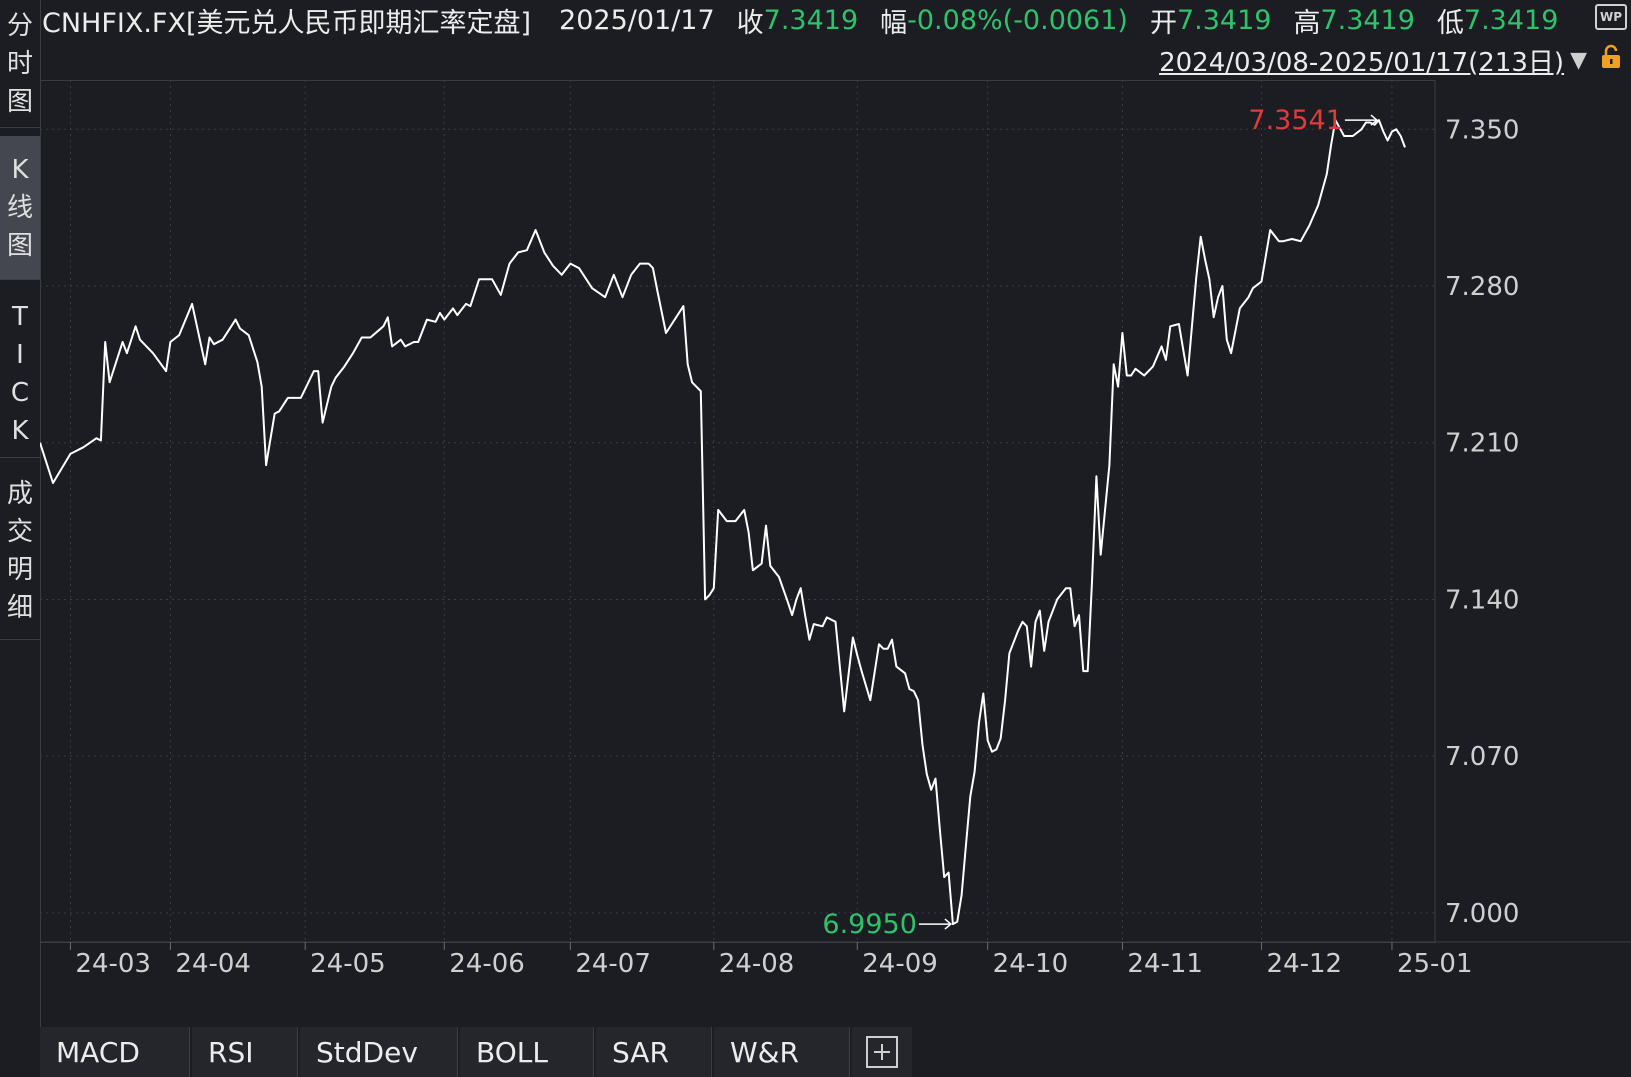  Describe the element at coordinates (1017, 20) in the screenshot. I see `change-value: -0.08%(-0.0061)` at that location.